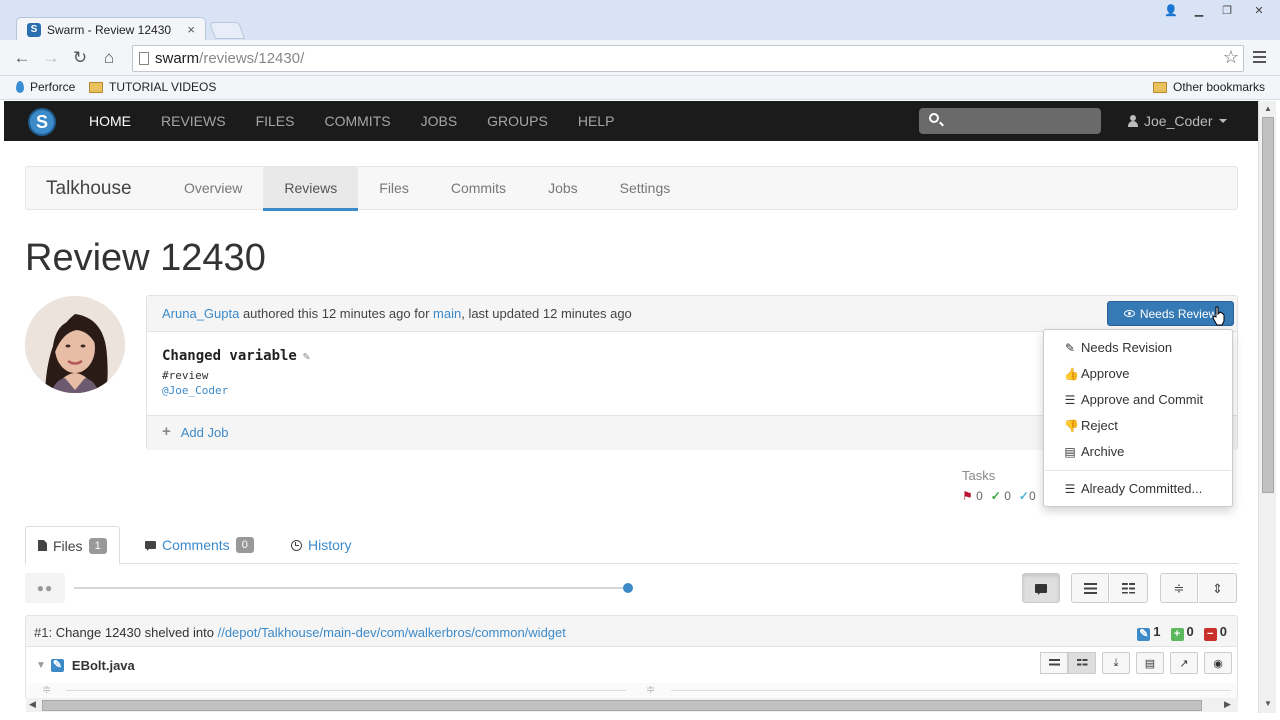 Image resolution: width=1280 pixels, height=720 pixels. What do you see at coordinates (227, 30) in the screenshot?
I see `new-tab-button` at bounding box center [227, 30].